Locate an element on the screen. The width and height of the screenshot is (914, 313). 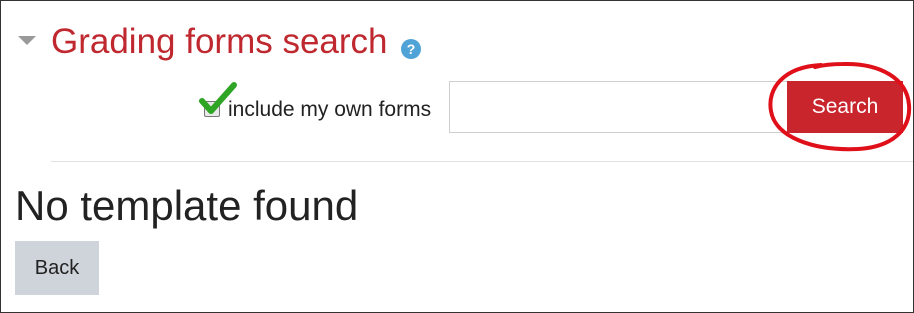
search-input is located at coordinates (618, 107).